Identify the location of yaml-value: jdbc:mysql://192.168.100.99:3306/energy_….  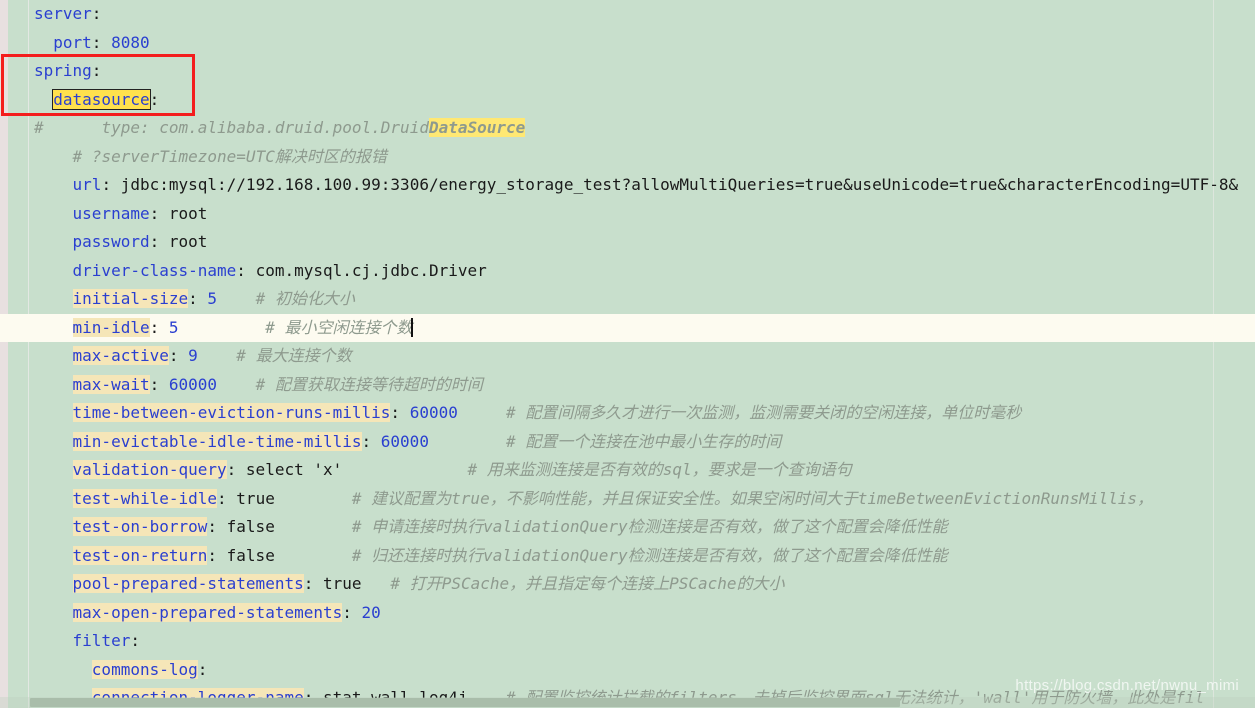
(679, 184).